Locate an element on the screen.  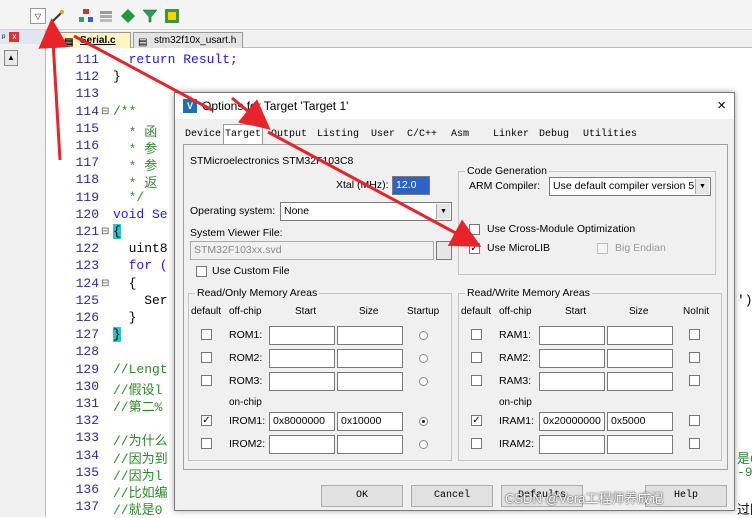
arrow-to-options-icon is located at coordinates (53, 89).